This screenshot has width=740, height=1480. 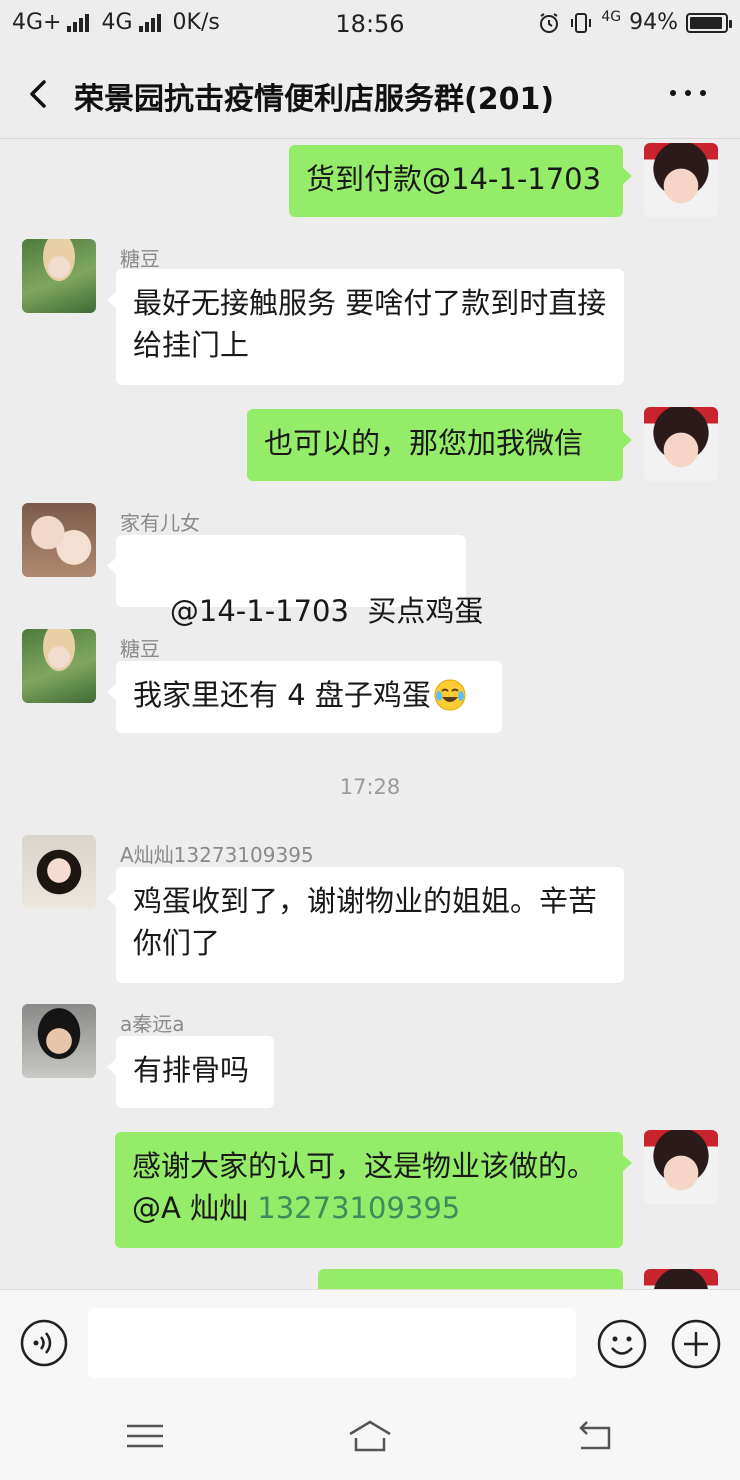 I want to click on message-input, so click(x=332, y=1343).